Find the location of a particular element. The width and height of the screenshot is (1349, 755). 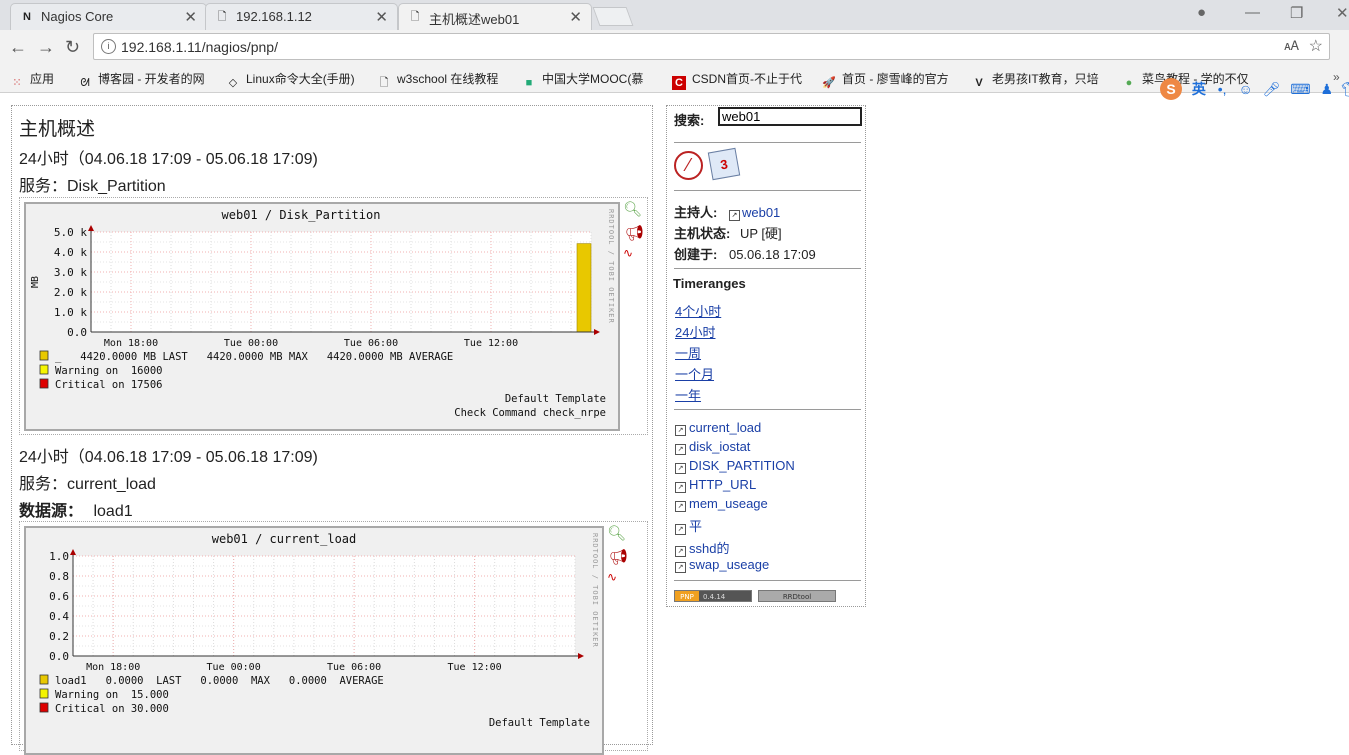

timerange-link-month: 一个月 is located at coordinates (694, 373).